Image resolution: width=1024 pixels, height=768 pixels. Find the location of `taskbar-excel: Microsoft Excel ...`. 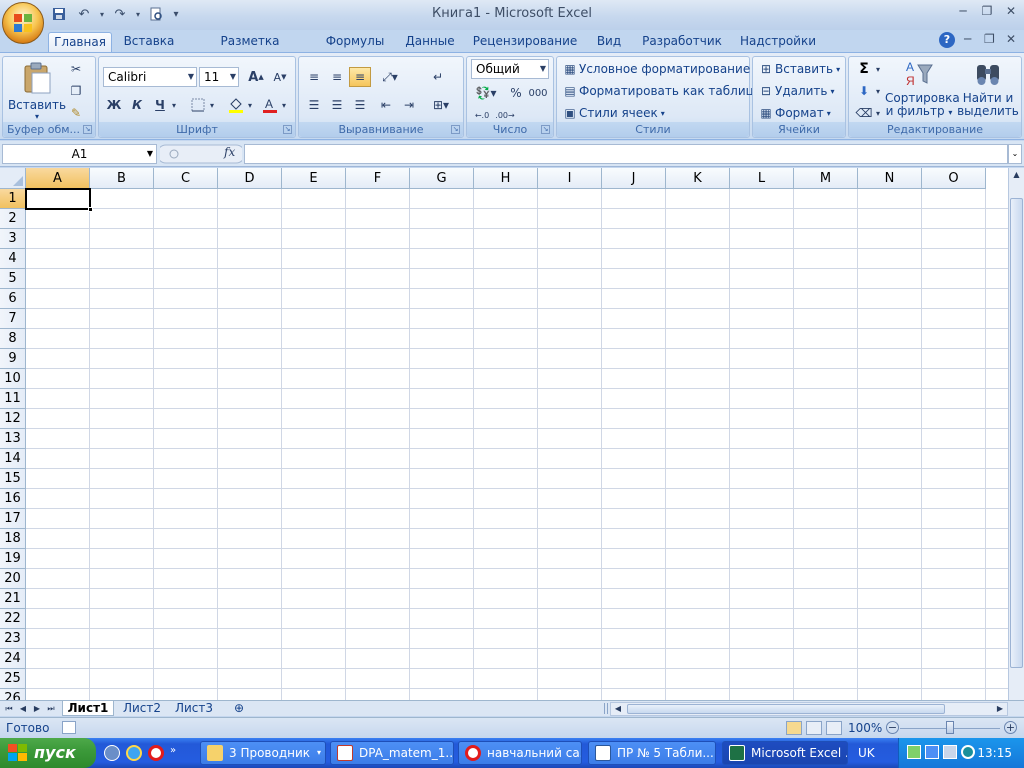

taskbar-excel: Microsoft Excel ... is located at coordinates (785, 753).